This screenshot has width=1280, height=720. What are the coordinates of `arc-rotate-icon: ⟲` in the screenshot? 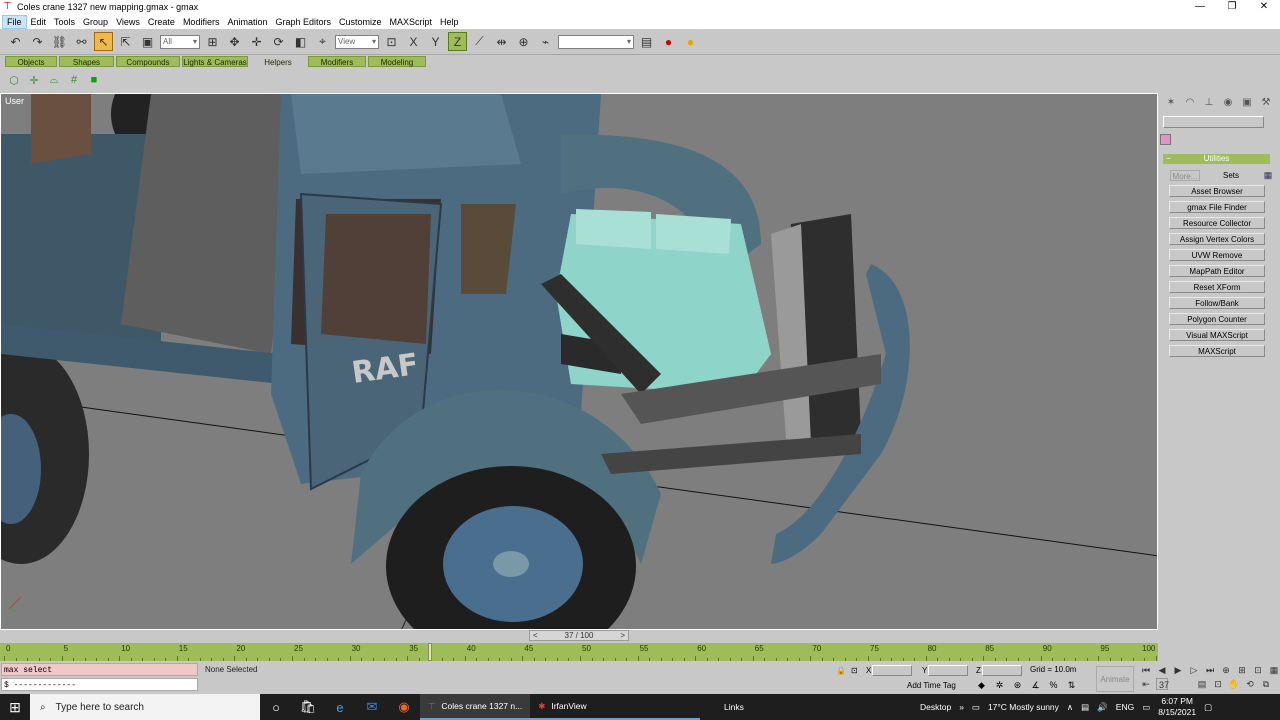 It's located at (1250, 684).